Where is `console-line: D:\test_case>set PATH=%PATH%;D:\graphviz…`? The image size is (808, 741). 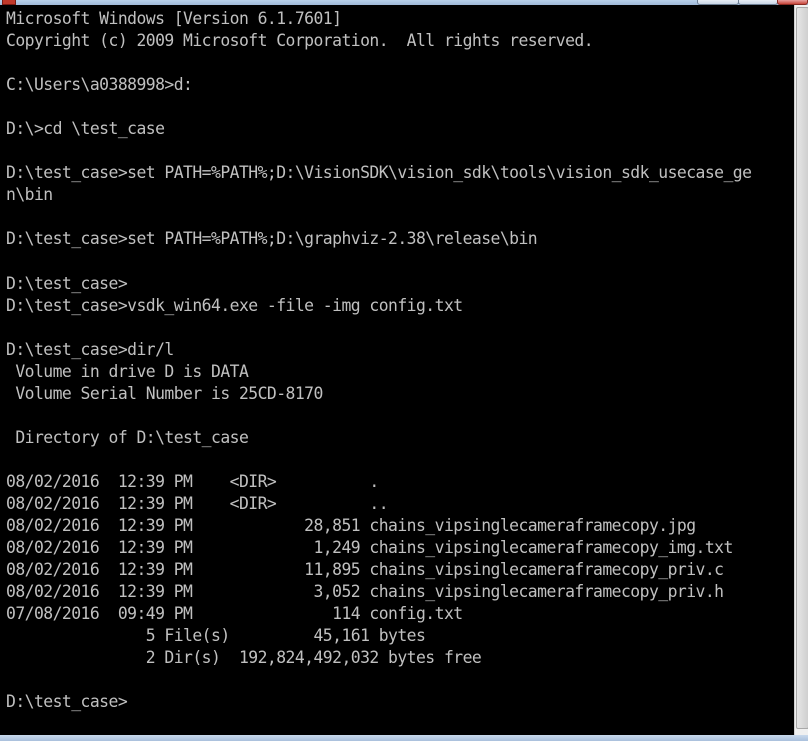 console-line: D:\test_case>set PATH=%PATH%;D:\graphviz… is located at coordinates (272, 239).